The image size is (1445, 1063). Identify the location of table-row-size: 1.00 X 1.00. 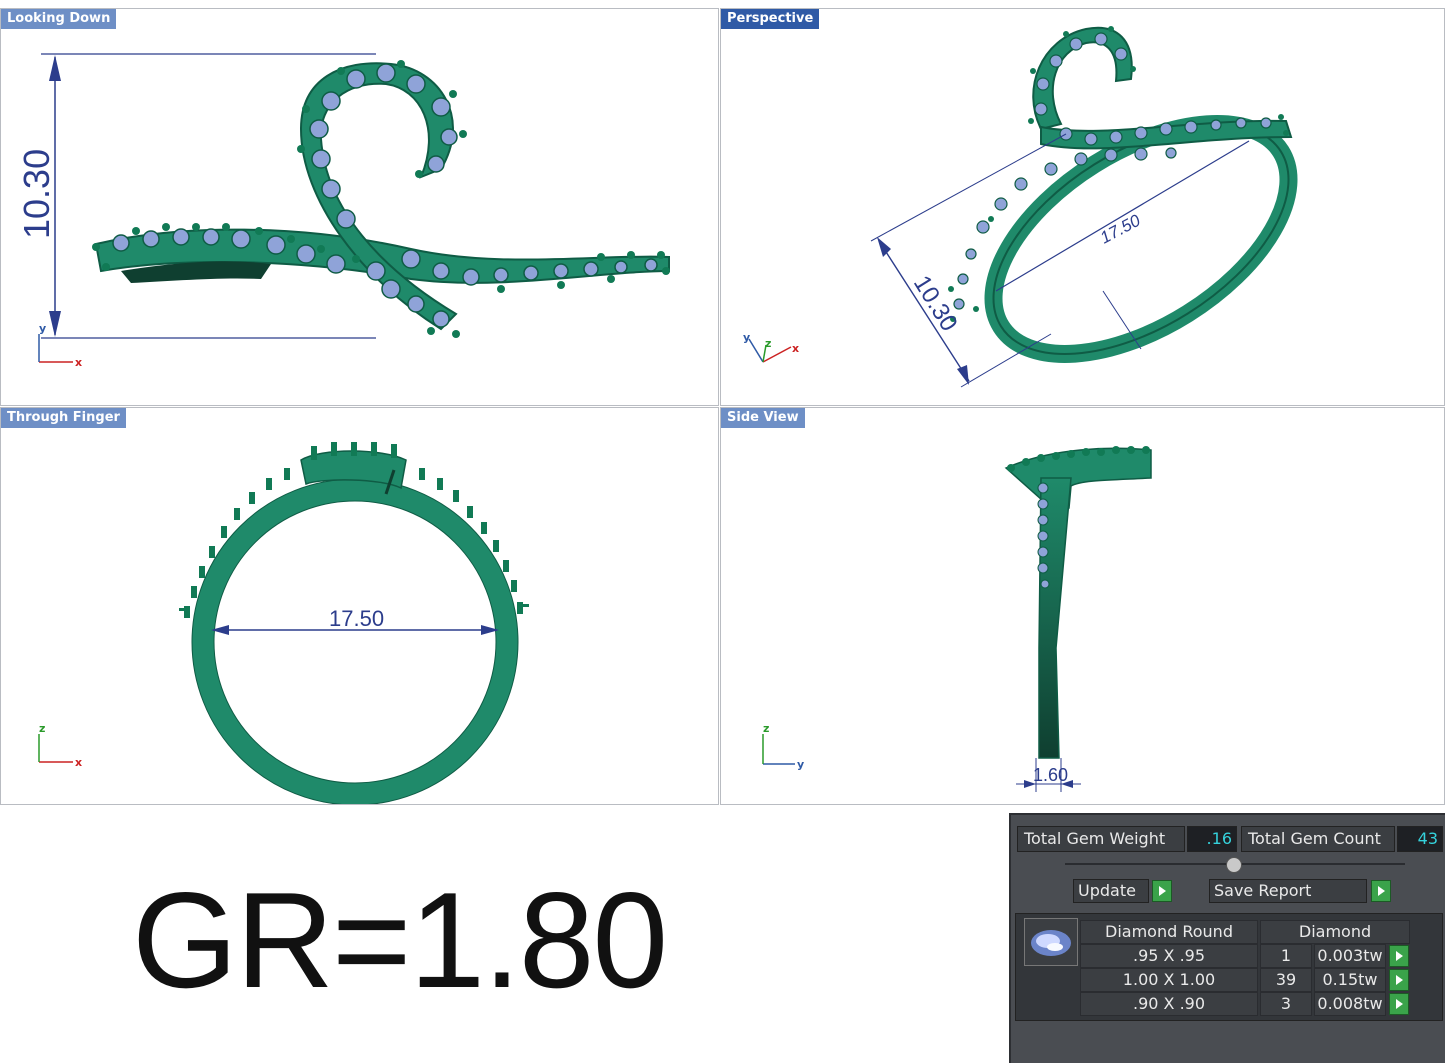
(1169, 980).